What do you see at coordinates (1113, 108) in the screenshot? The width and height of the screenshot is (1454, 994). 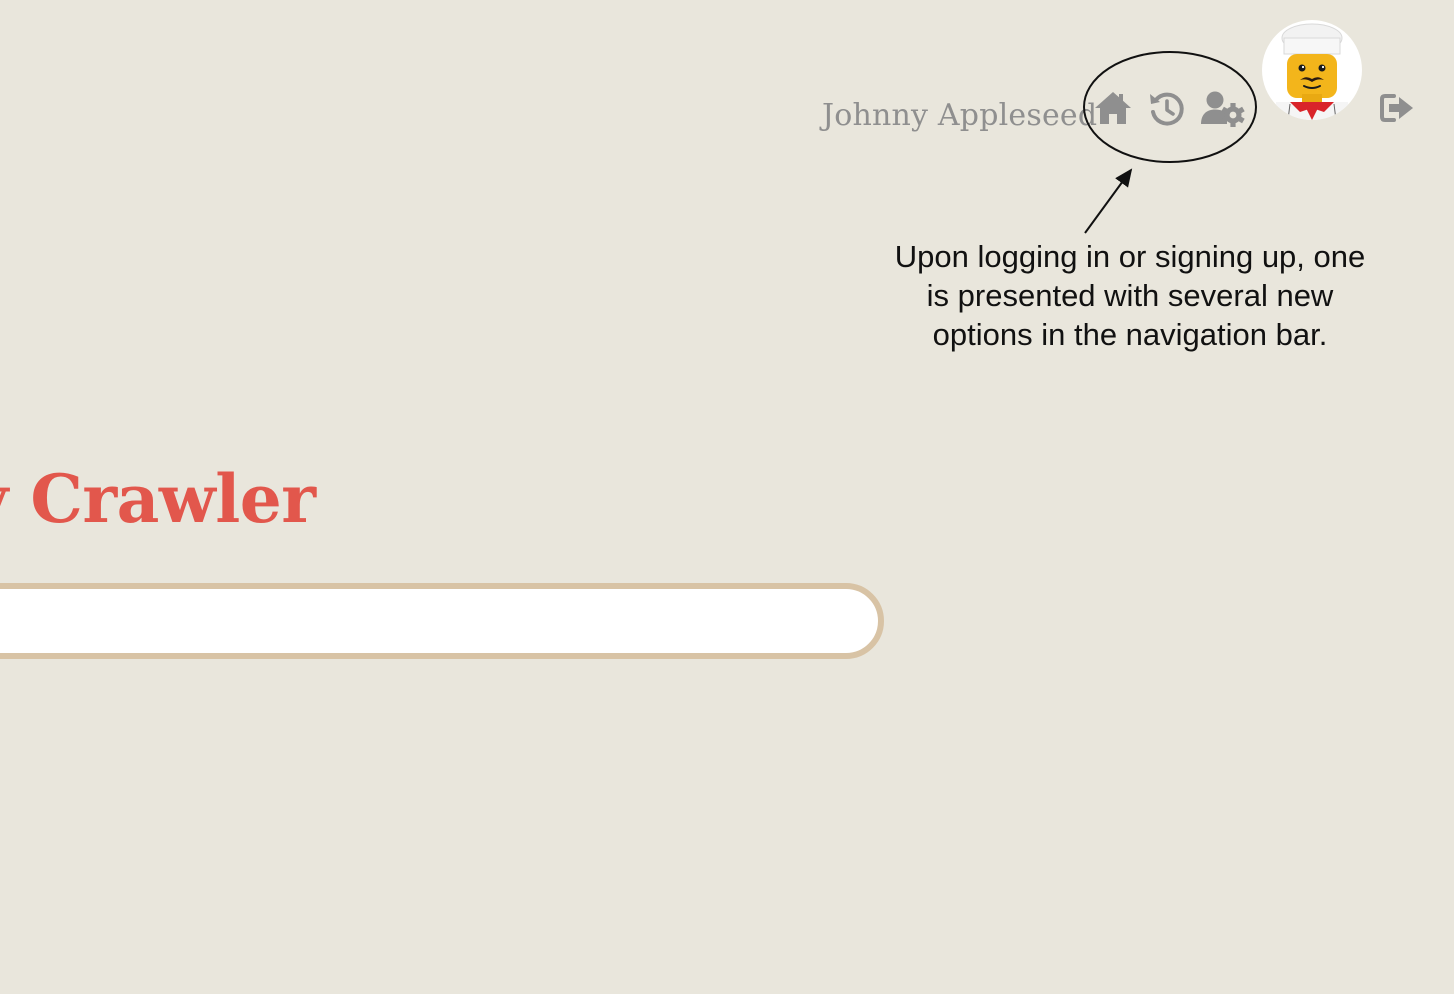 I see `home-icon` at bounding box center [1113, 108].